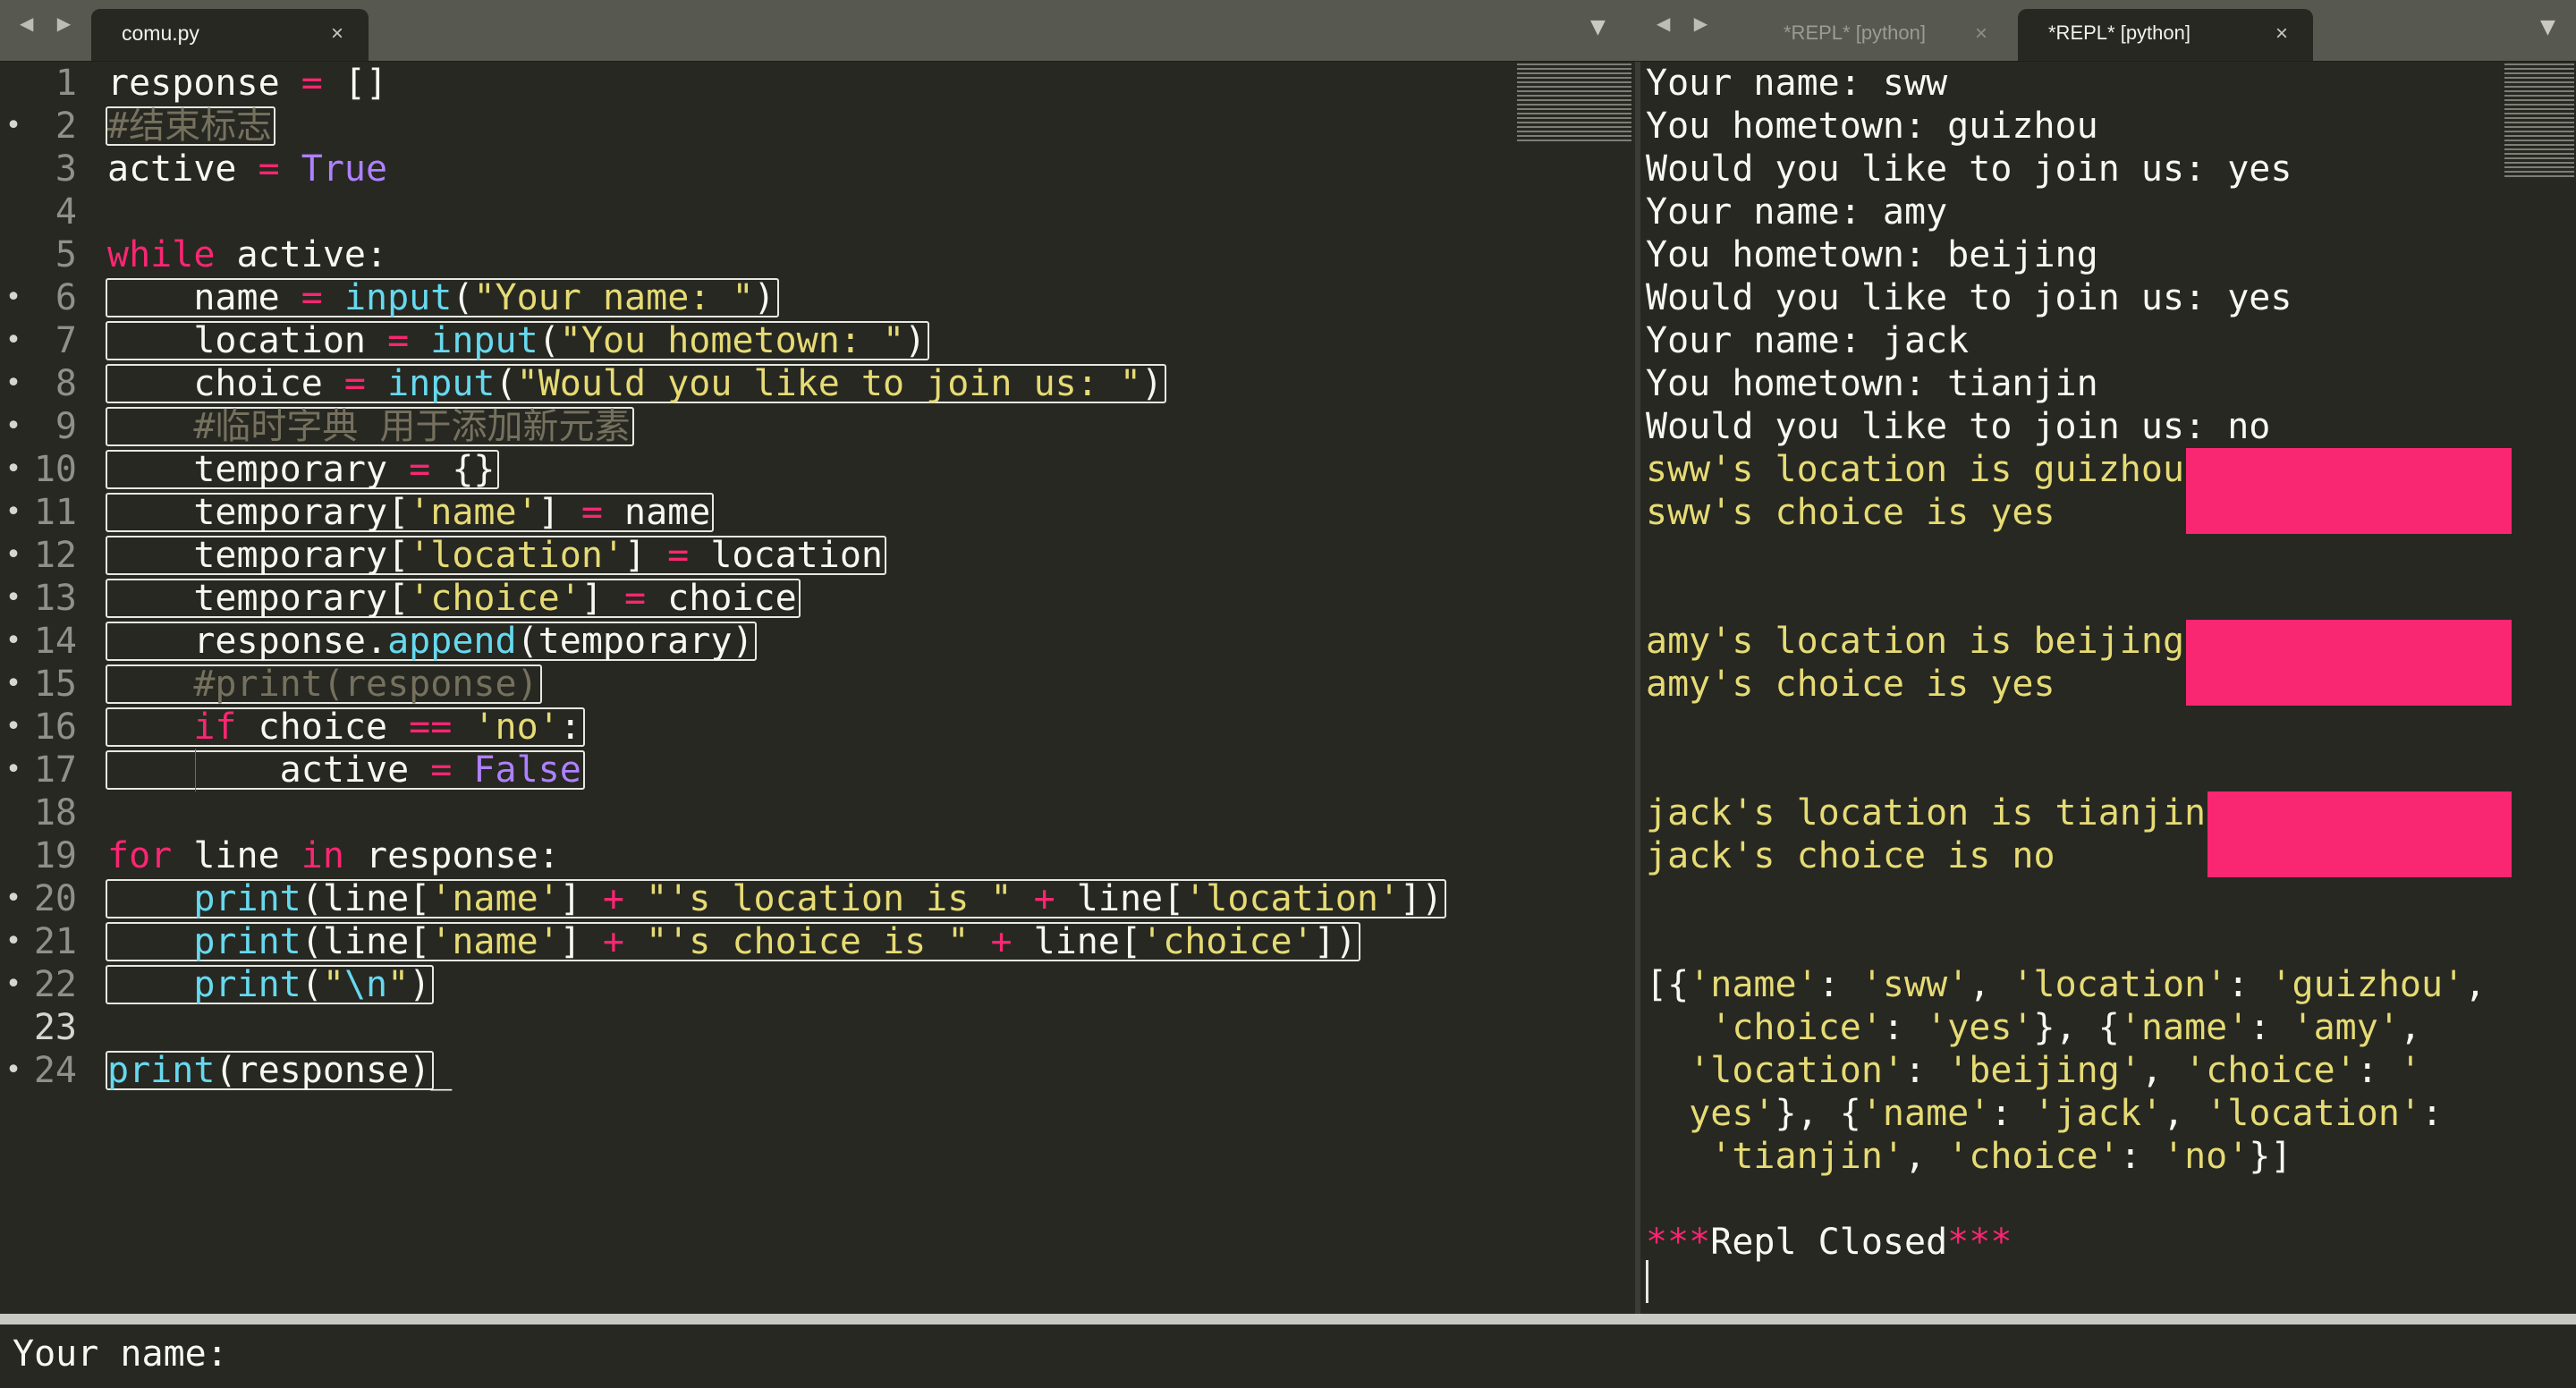 The width and height of the screenshot is (2576, 1388). Describe the element at coordinates (2098, 1113) in the screenshot. I see `repl-token: 'jack'` at that location.